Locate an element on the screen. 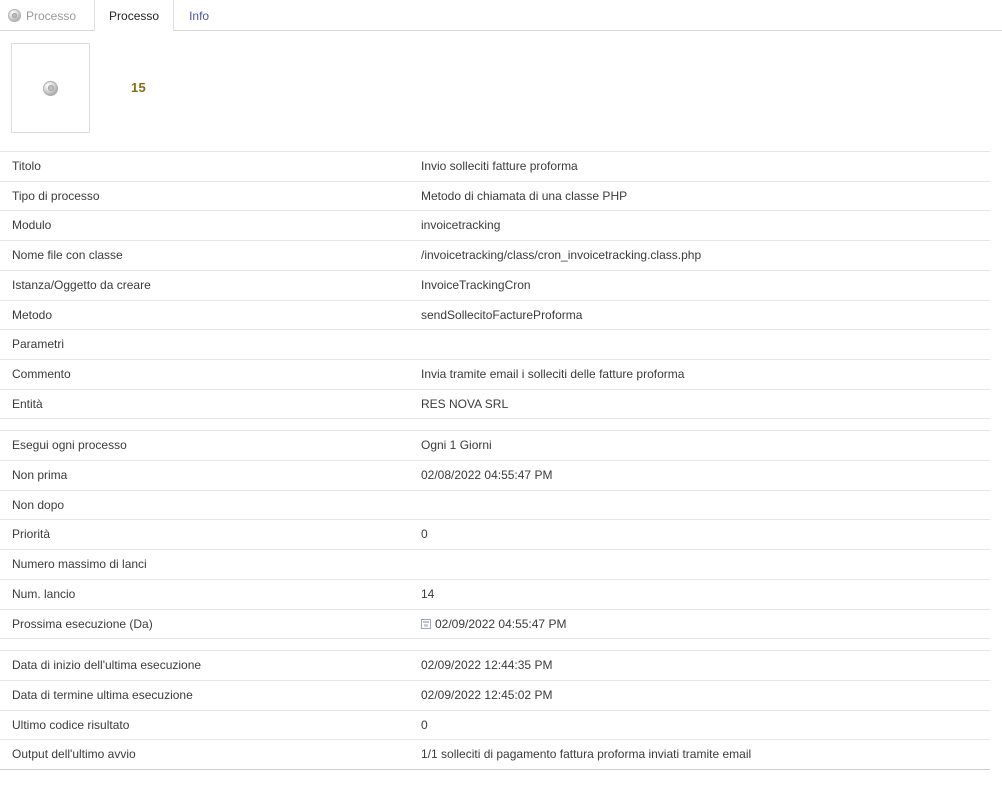  field-value: 14 is located at coordinates (703, 594).